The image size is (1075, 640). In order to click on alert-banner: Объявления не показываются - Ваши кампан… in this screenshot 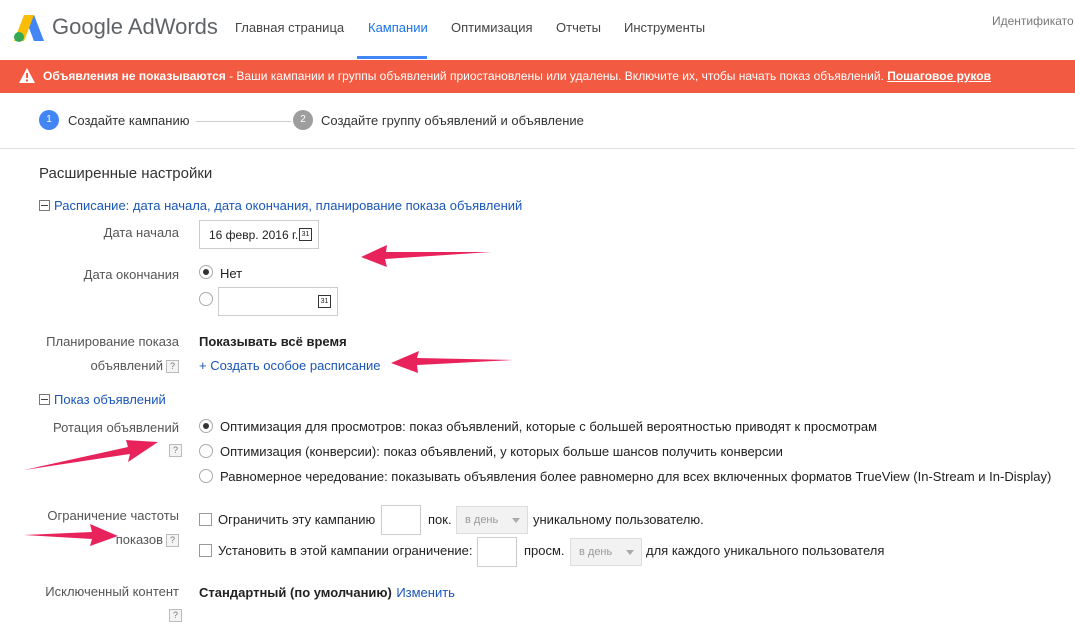, I will do `click(537, 76)`.